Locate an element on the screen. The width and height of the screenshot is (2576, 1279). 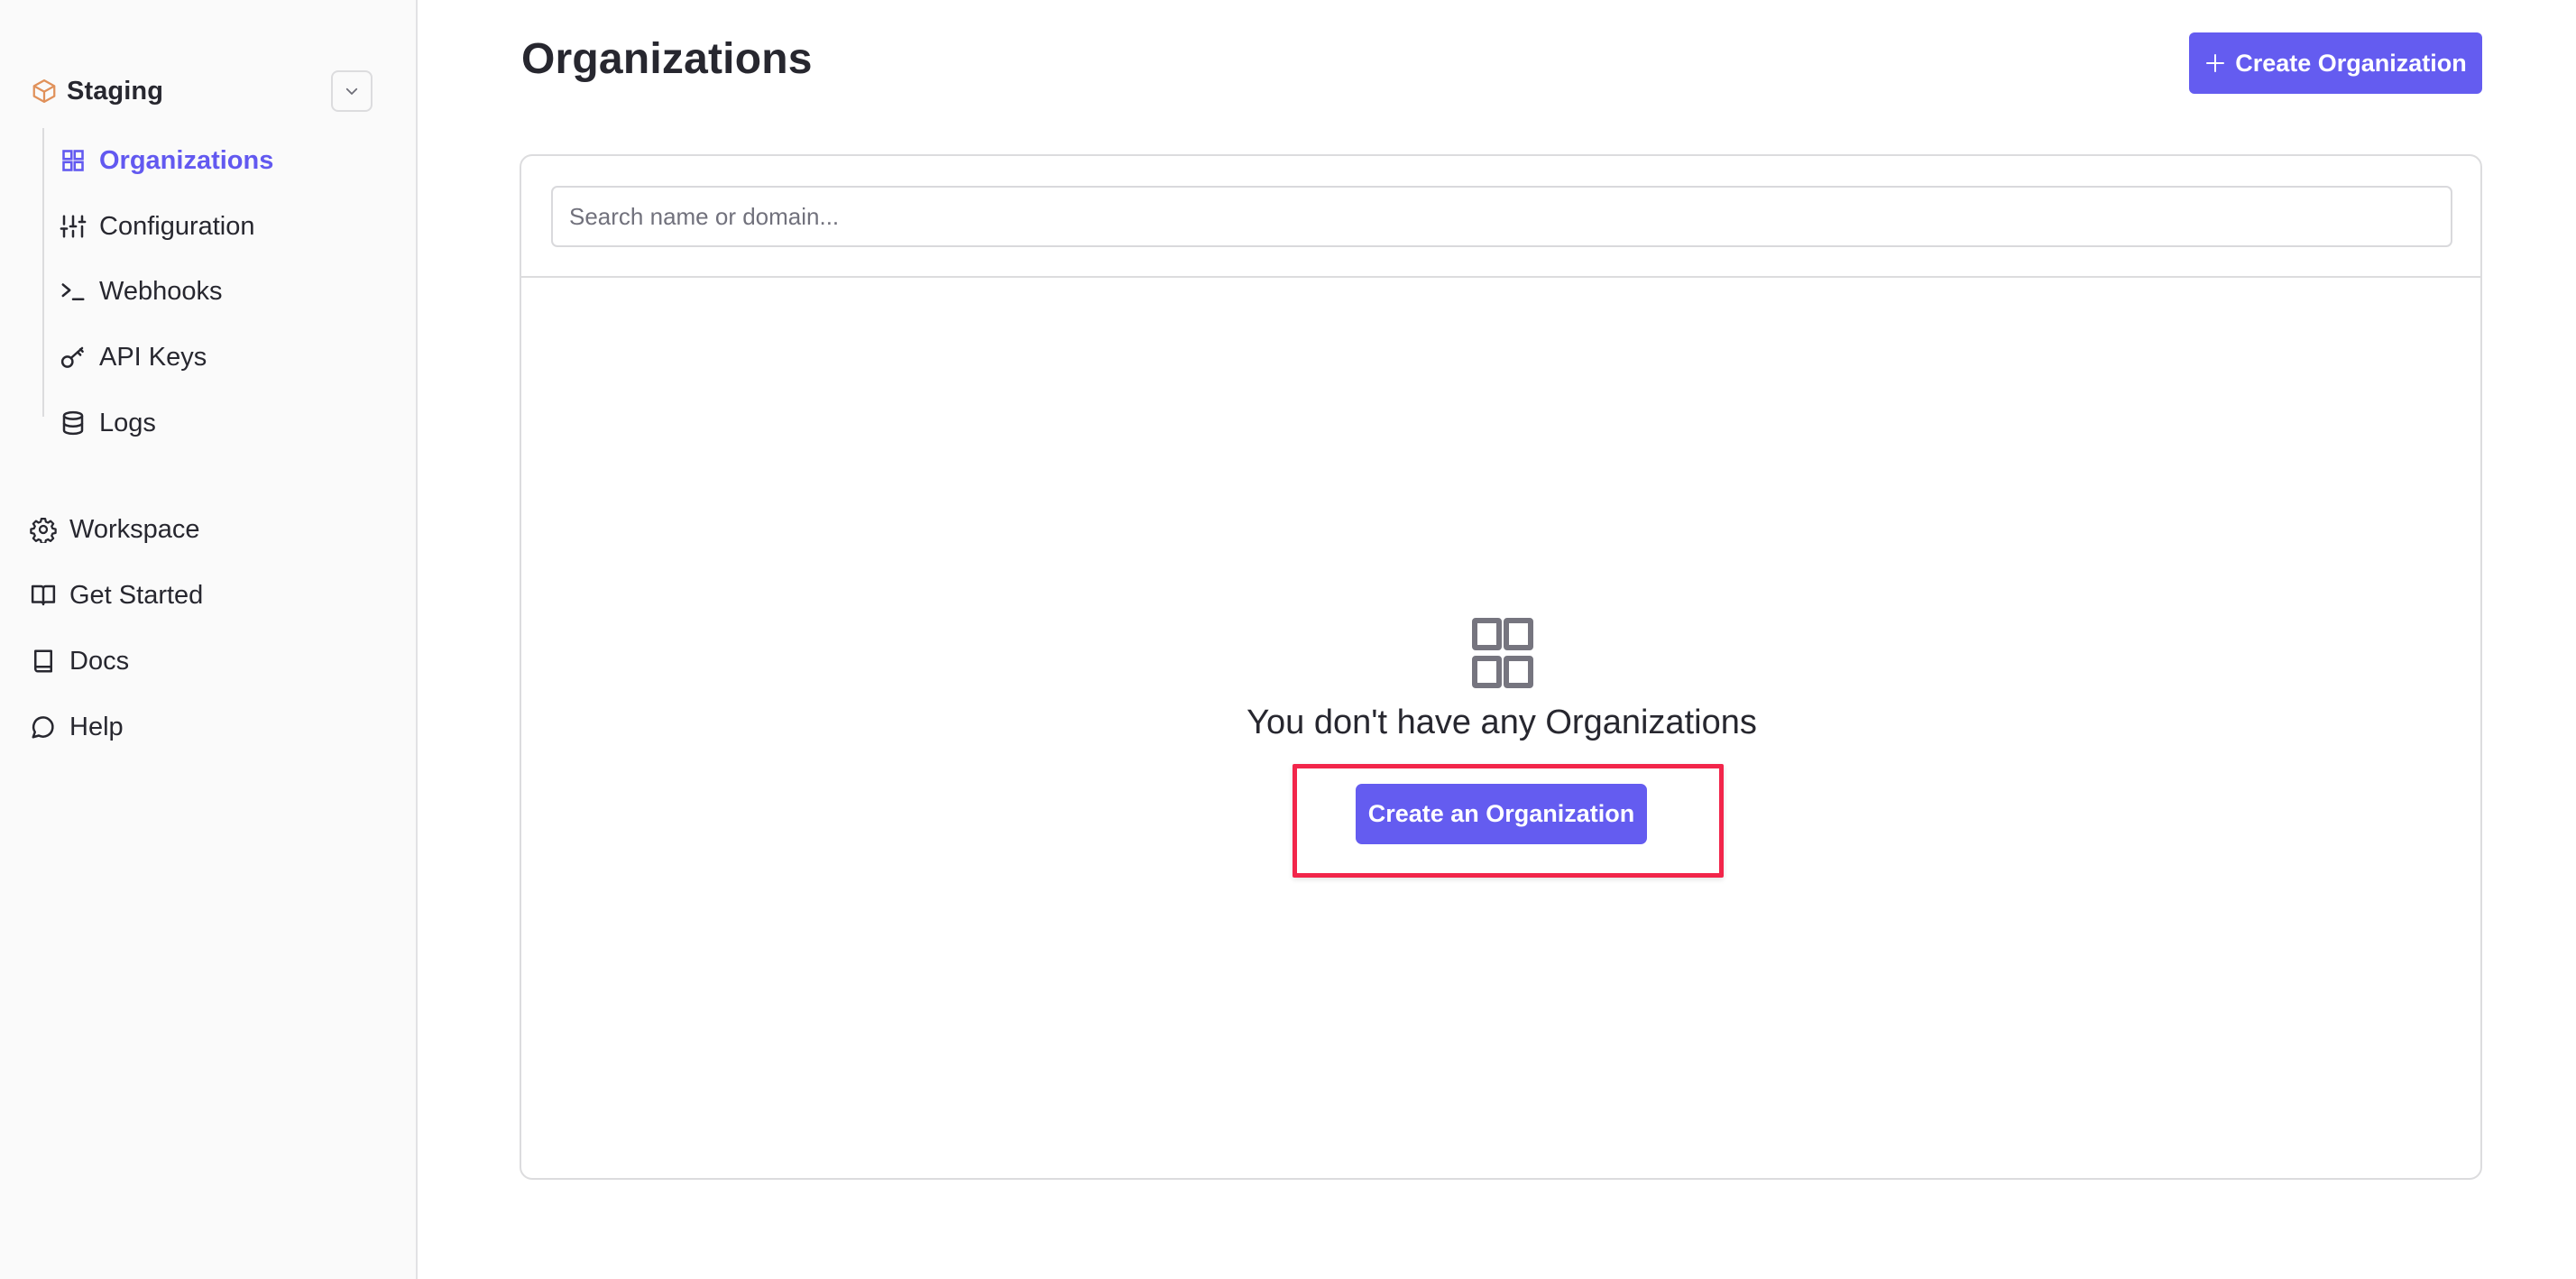
search-bar is located at coordinates (1500, 217).